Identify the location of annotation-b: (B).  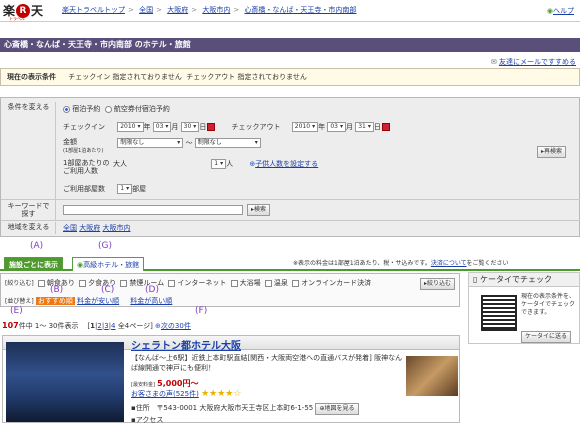
(57, 290).